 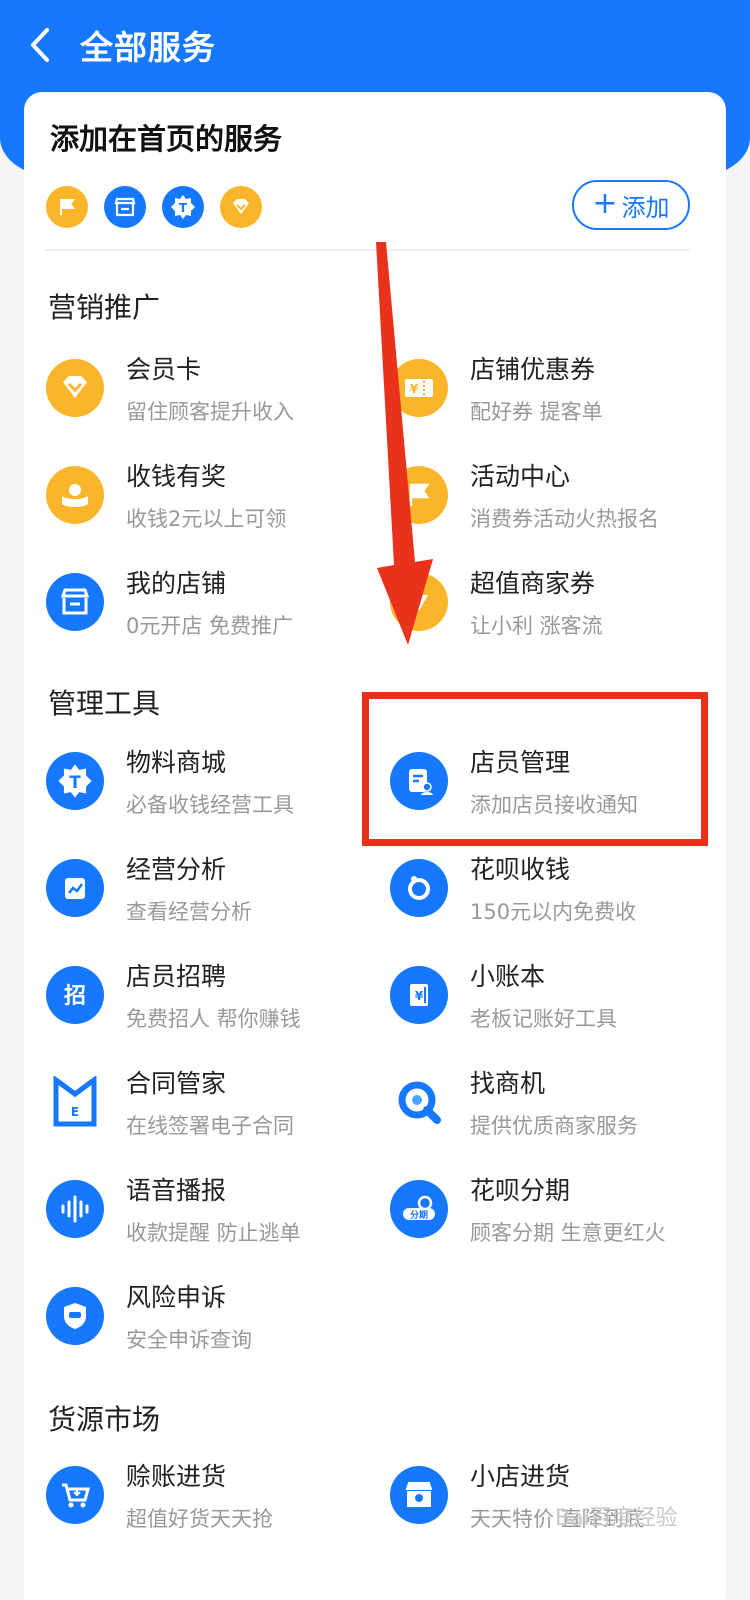 I want to click on shield-icon, so click(x=75, y=1316).